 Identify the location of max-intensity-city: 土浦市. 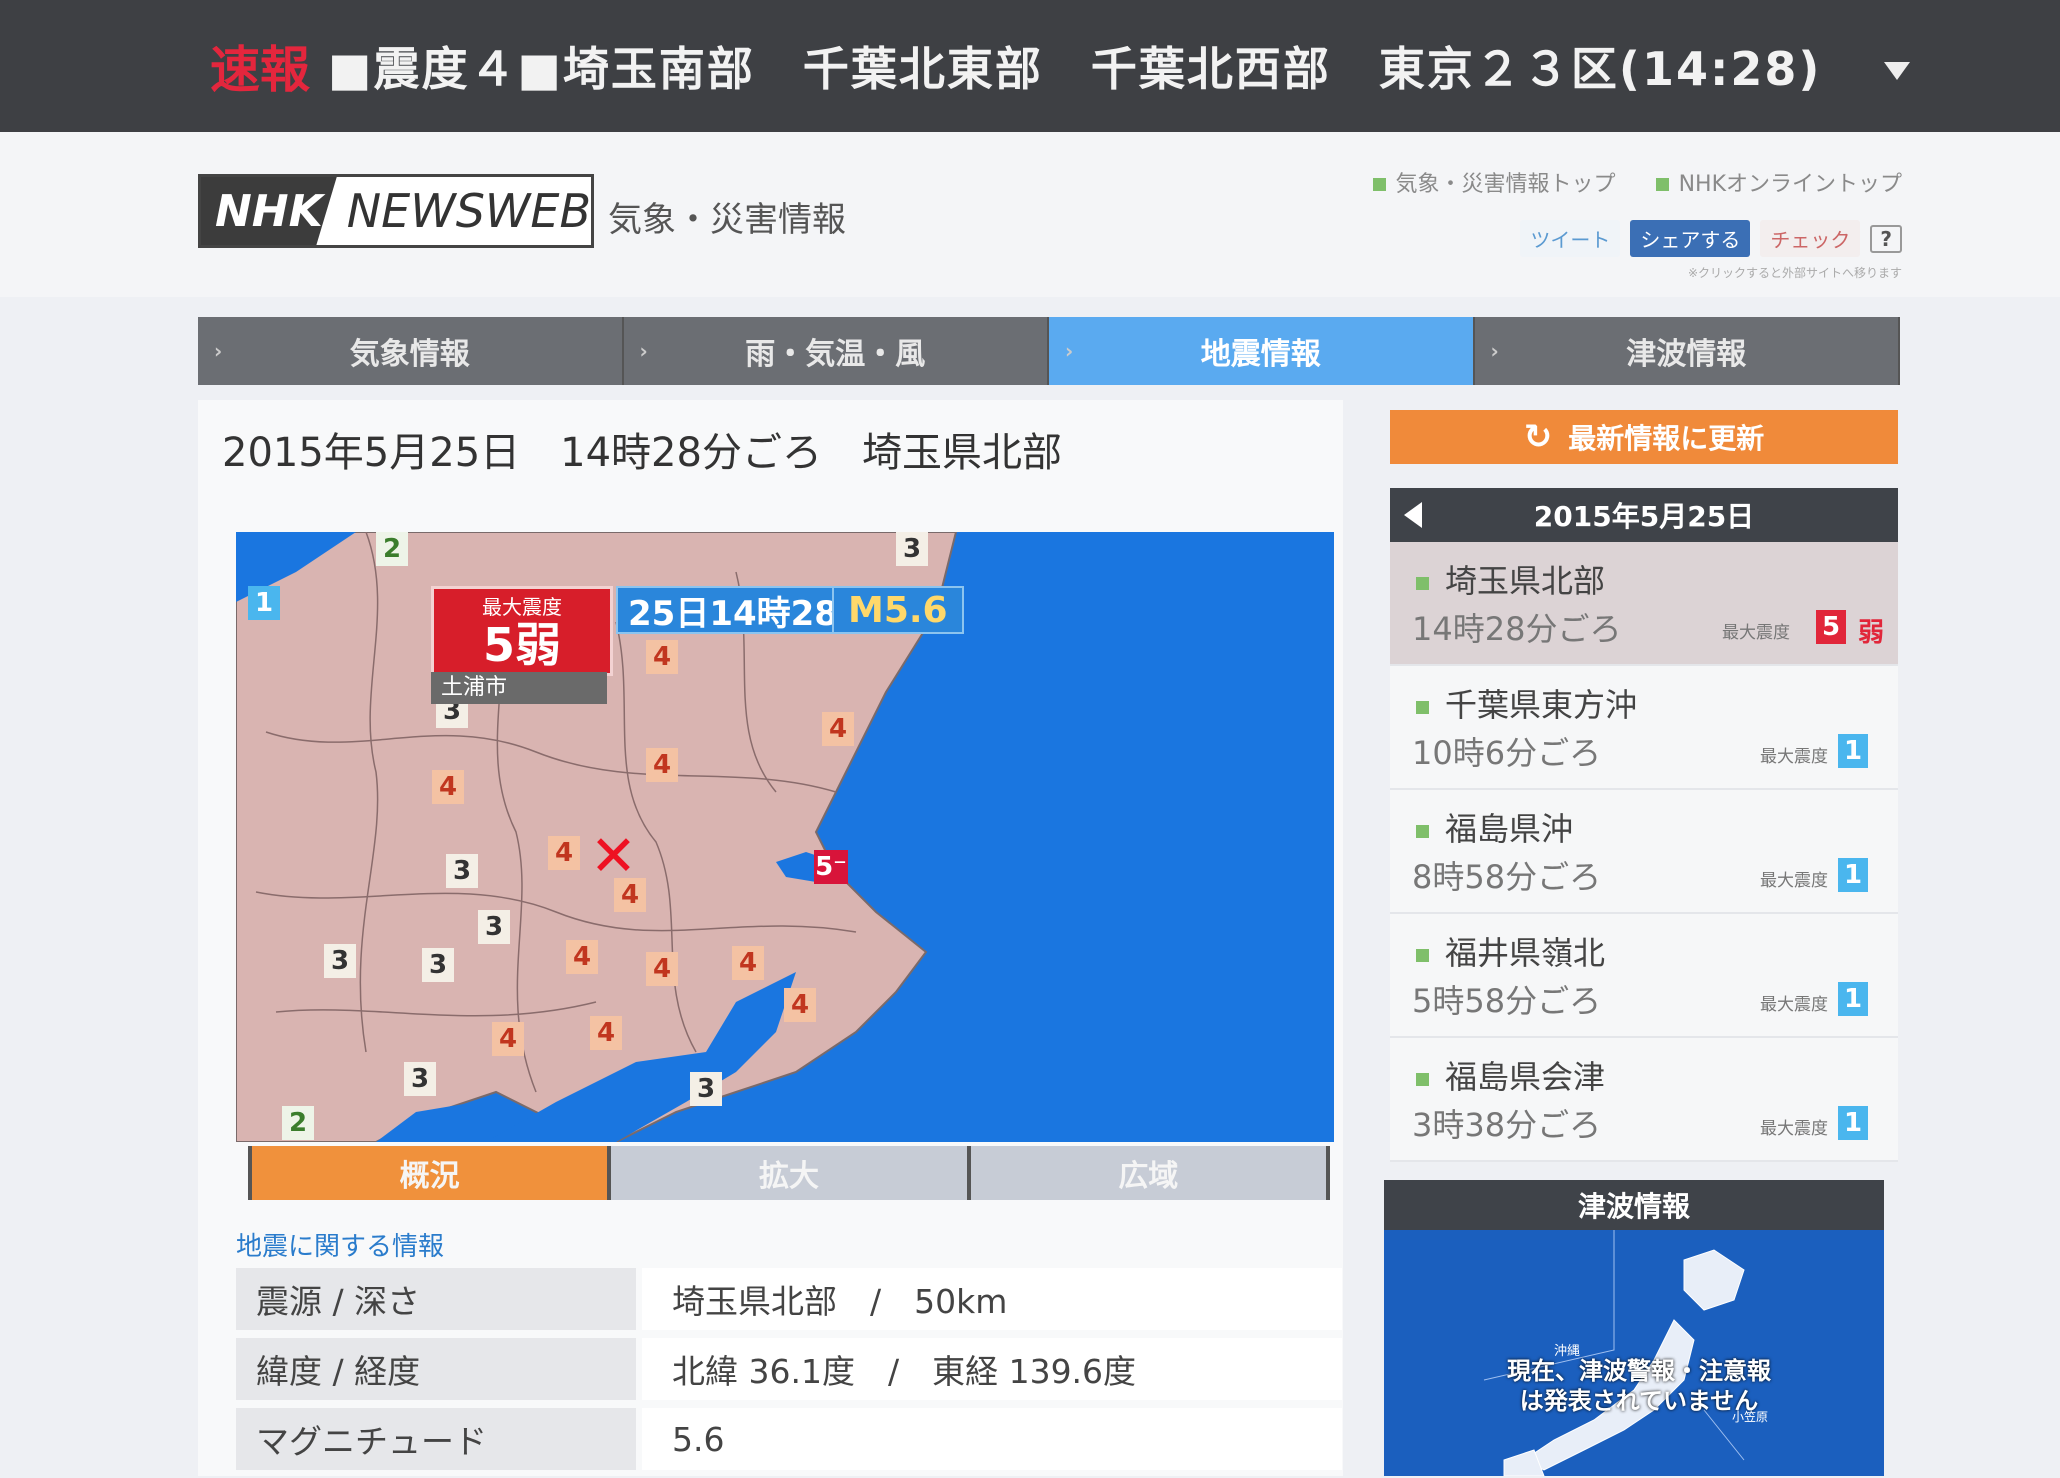
(519, 688).